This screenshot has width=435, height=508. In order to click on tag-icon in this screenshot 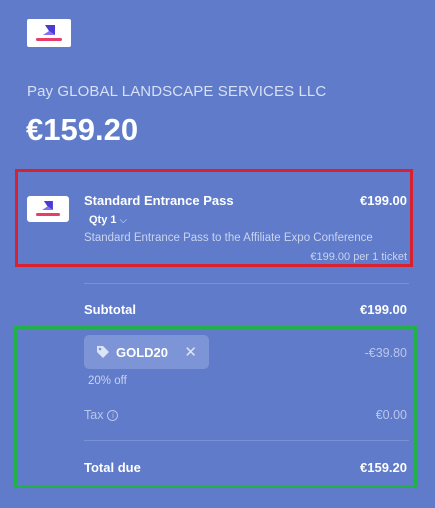, I will do `click(103, 352)`.